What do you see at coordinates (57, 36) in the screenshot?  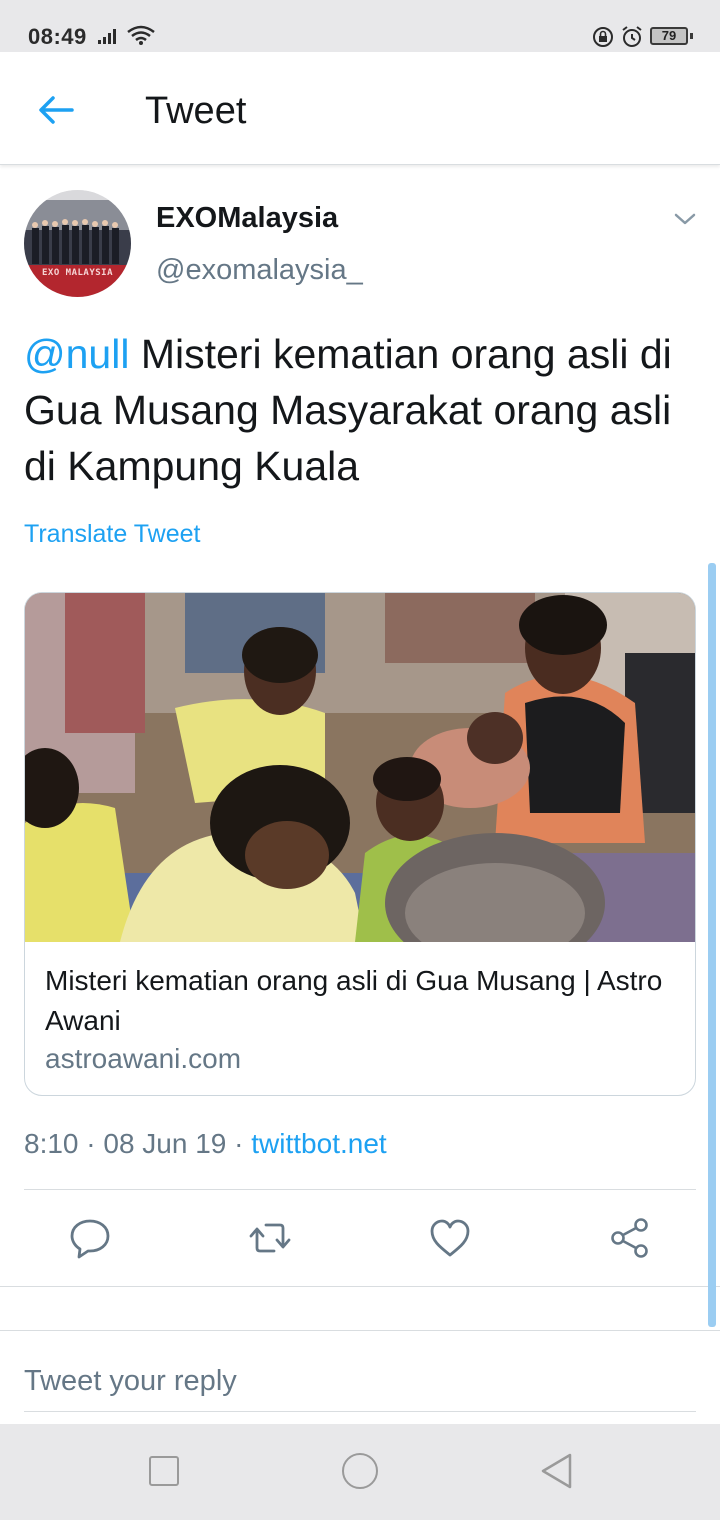 I see `status-time: 08:49` at bounding box center [57, 36].